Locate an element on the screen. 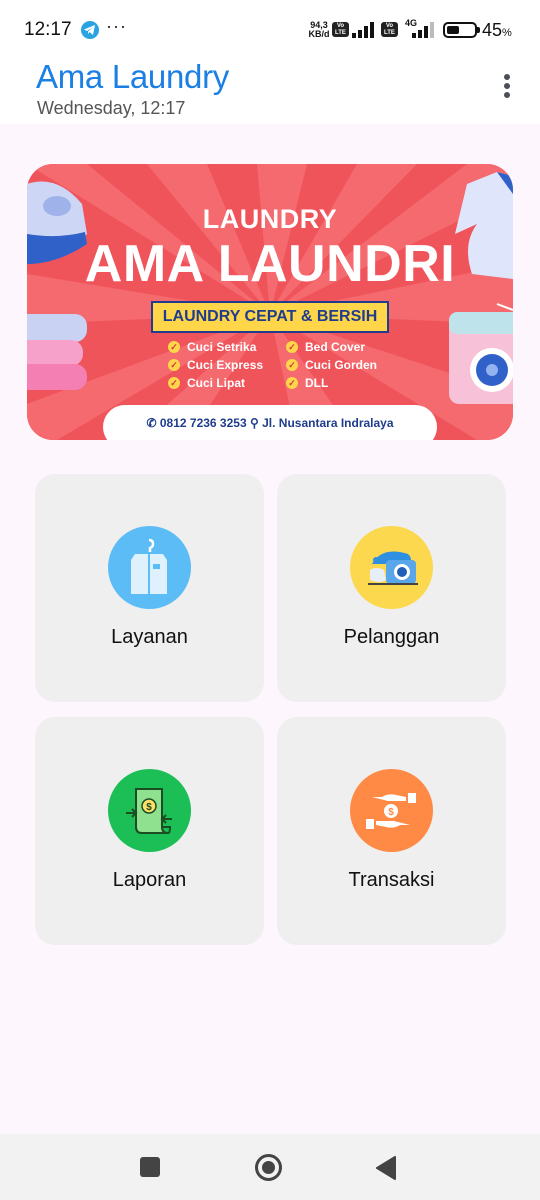 The width and height of the screenshot is (540, 1200). banner-service: ✓ Cuci Express is located at coordinates (215, 365).